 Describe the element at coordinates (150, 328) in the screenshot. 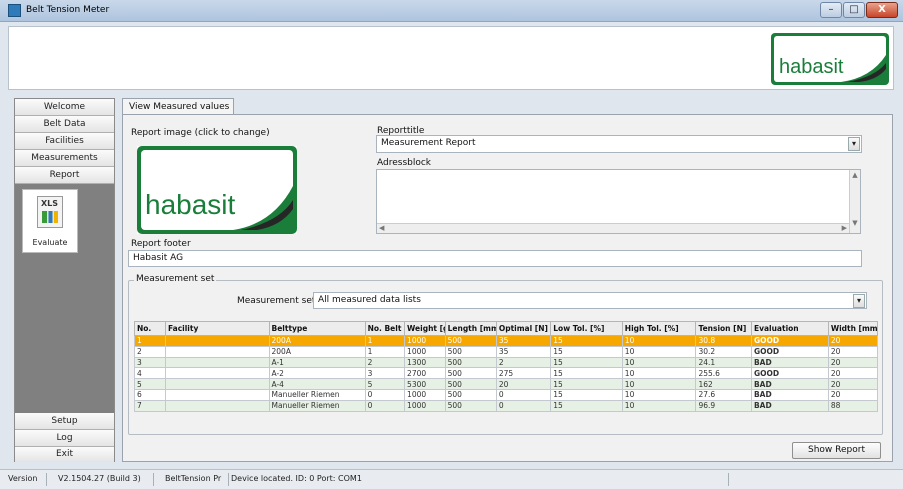

I see `column-header-no: No.` at that location.